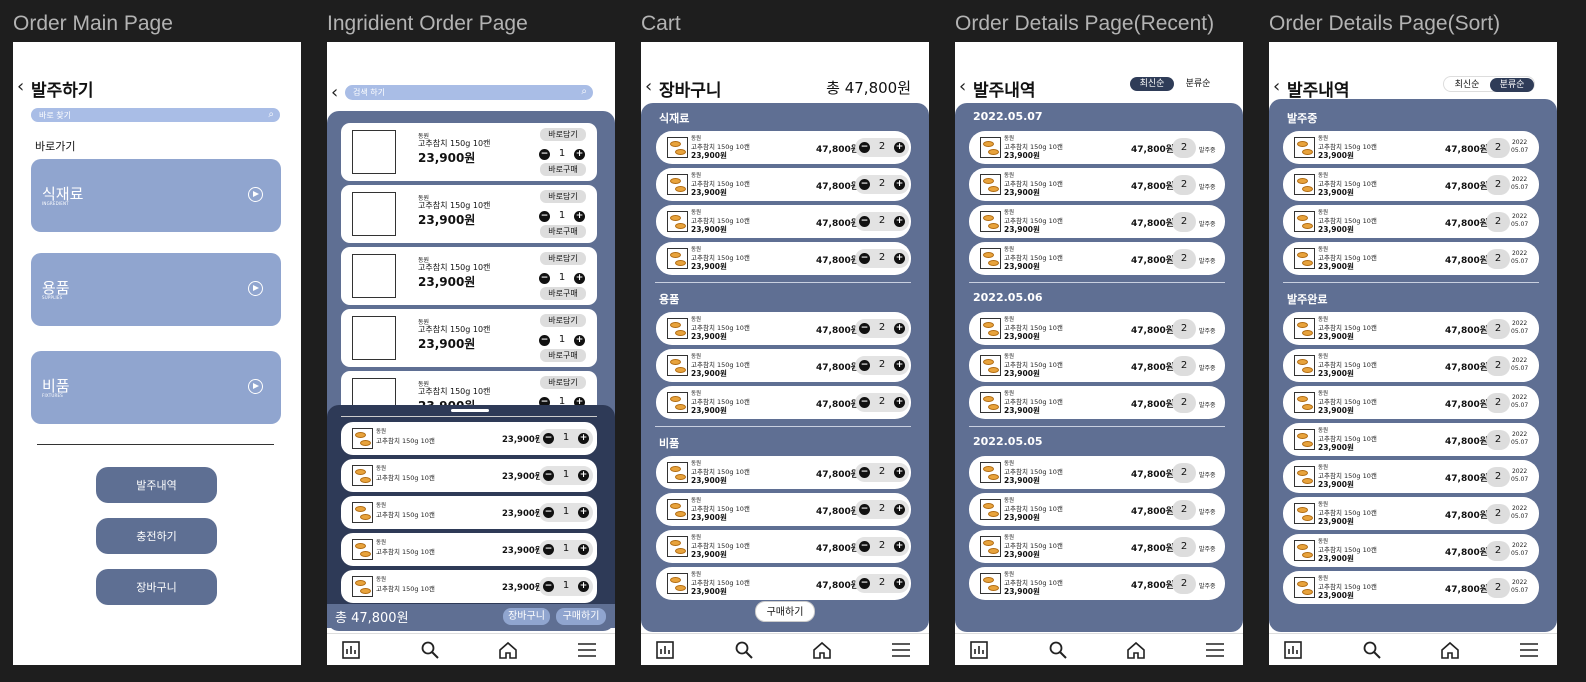 Image resolution: width=1586 pixels, height=682 pixels. What do you see at coordinates (785, 611) in the screenshot?
I see `checkout-button: 구매하기` at bounding box center [785, 611].